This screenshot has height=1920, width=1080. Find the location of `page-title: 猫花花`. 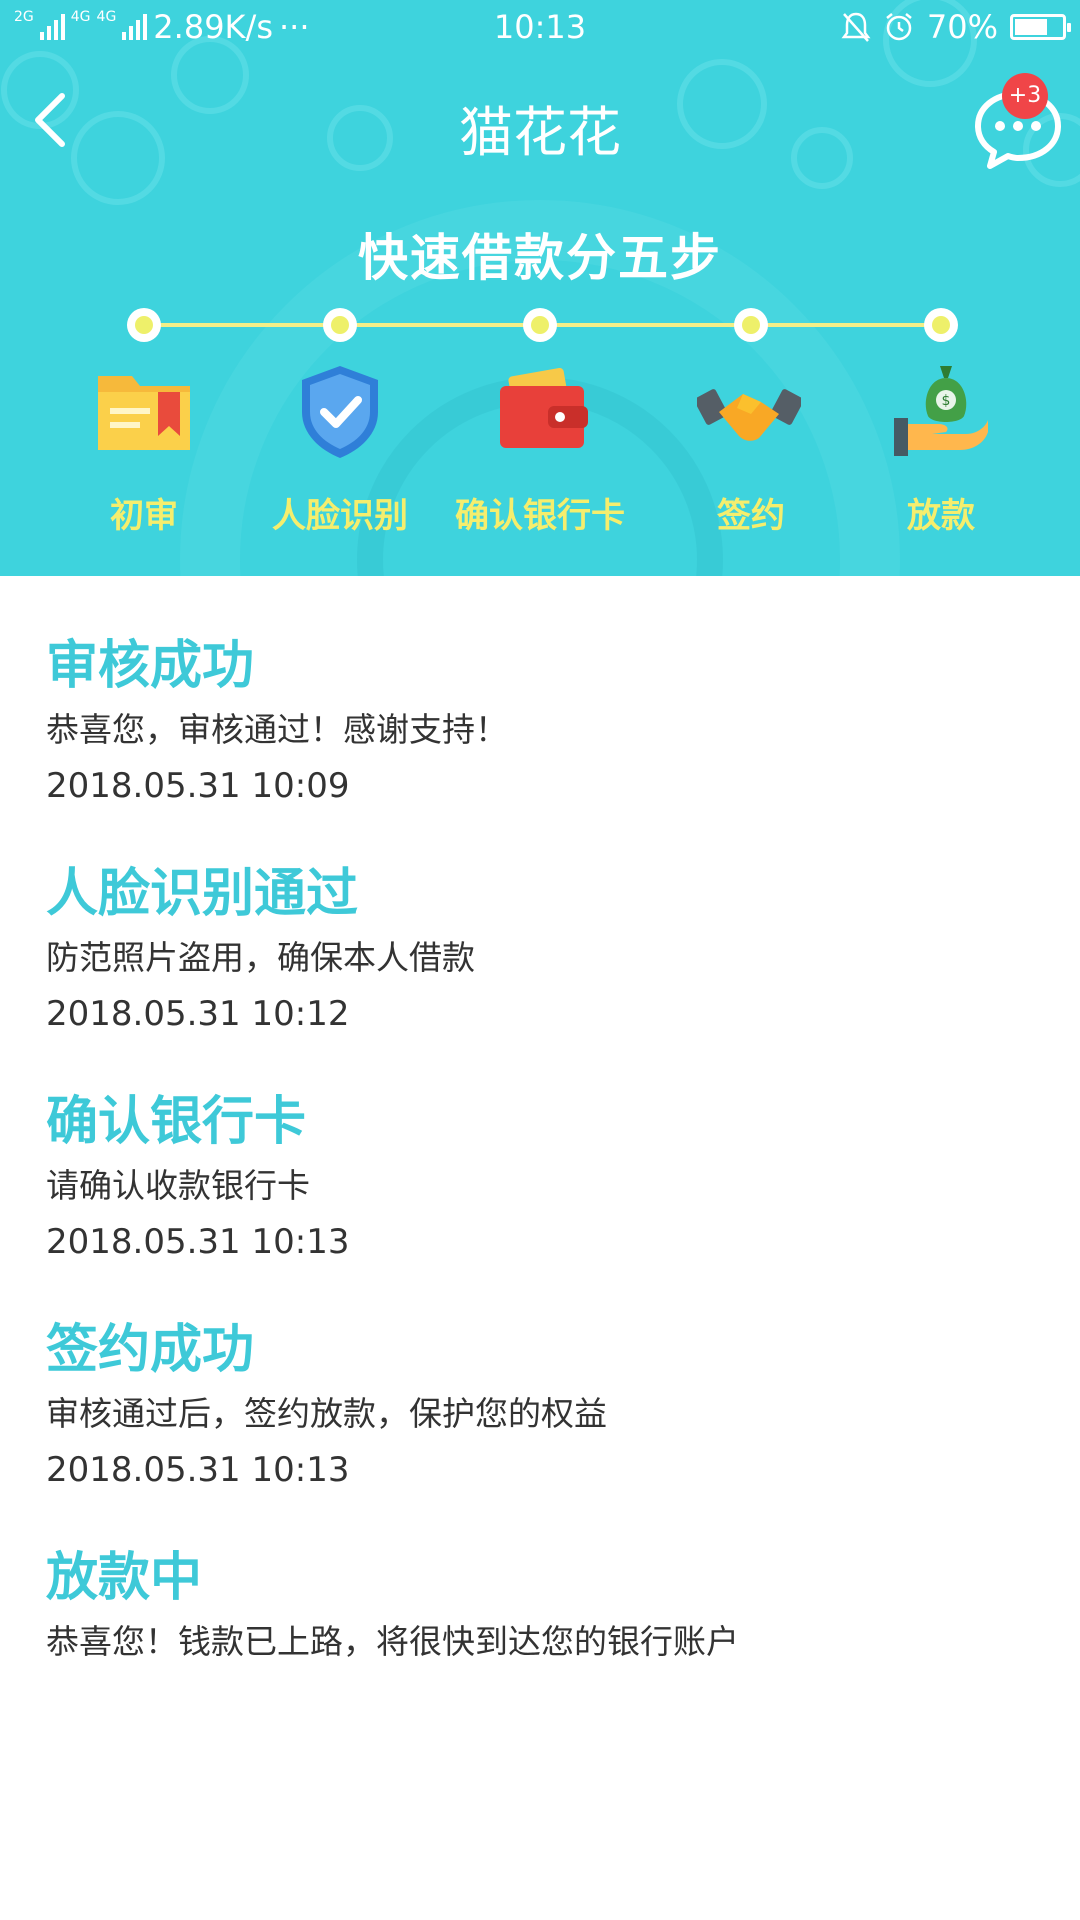

page-title: 猫花花 is located at coordinates (540, 132).